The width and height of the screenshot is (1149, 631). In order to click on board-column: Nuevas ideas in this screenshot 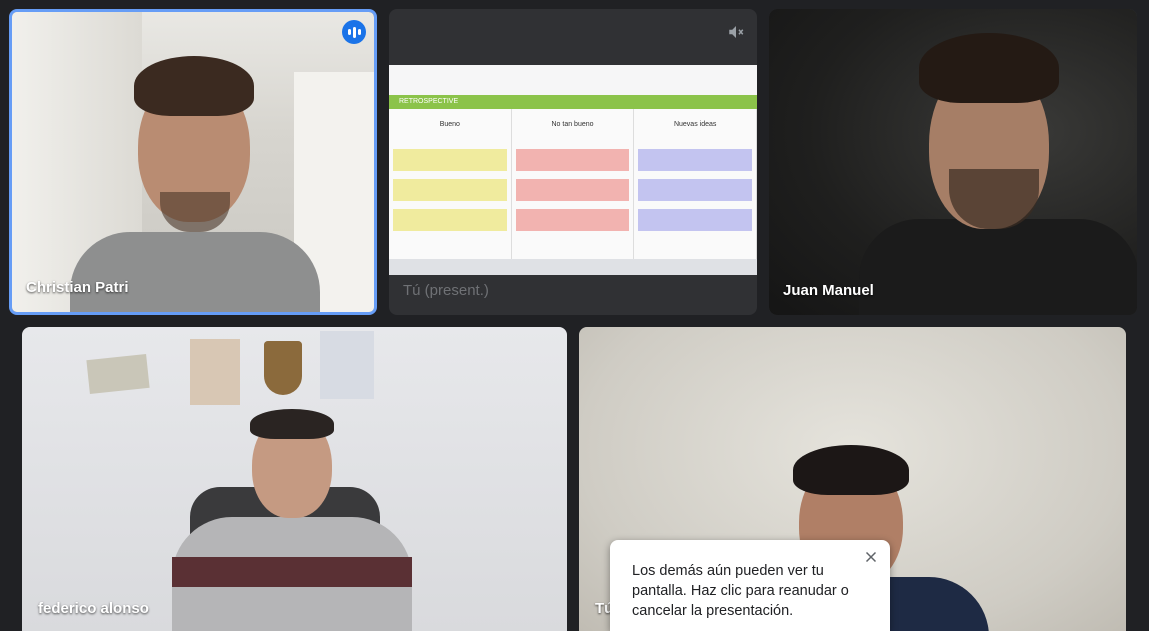, I will do `click(695, 184)`.